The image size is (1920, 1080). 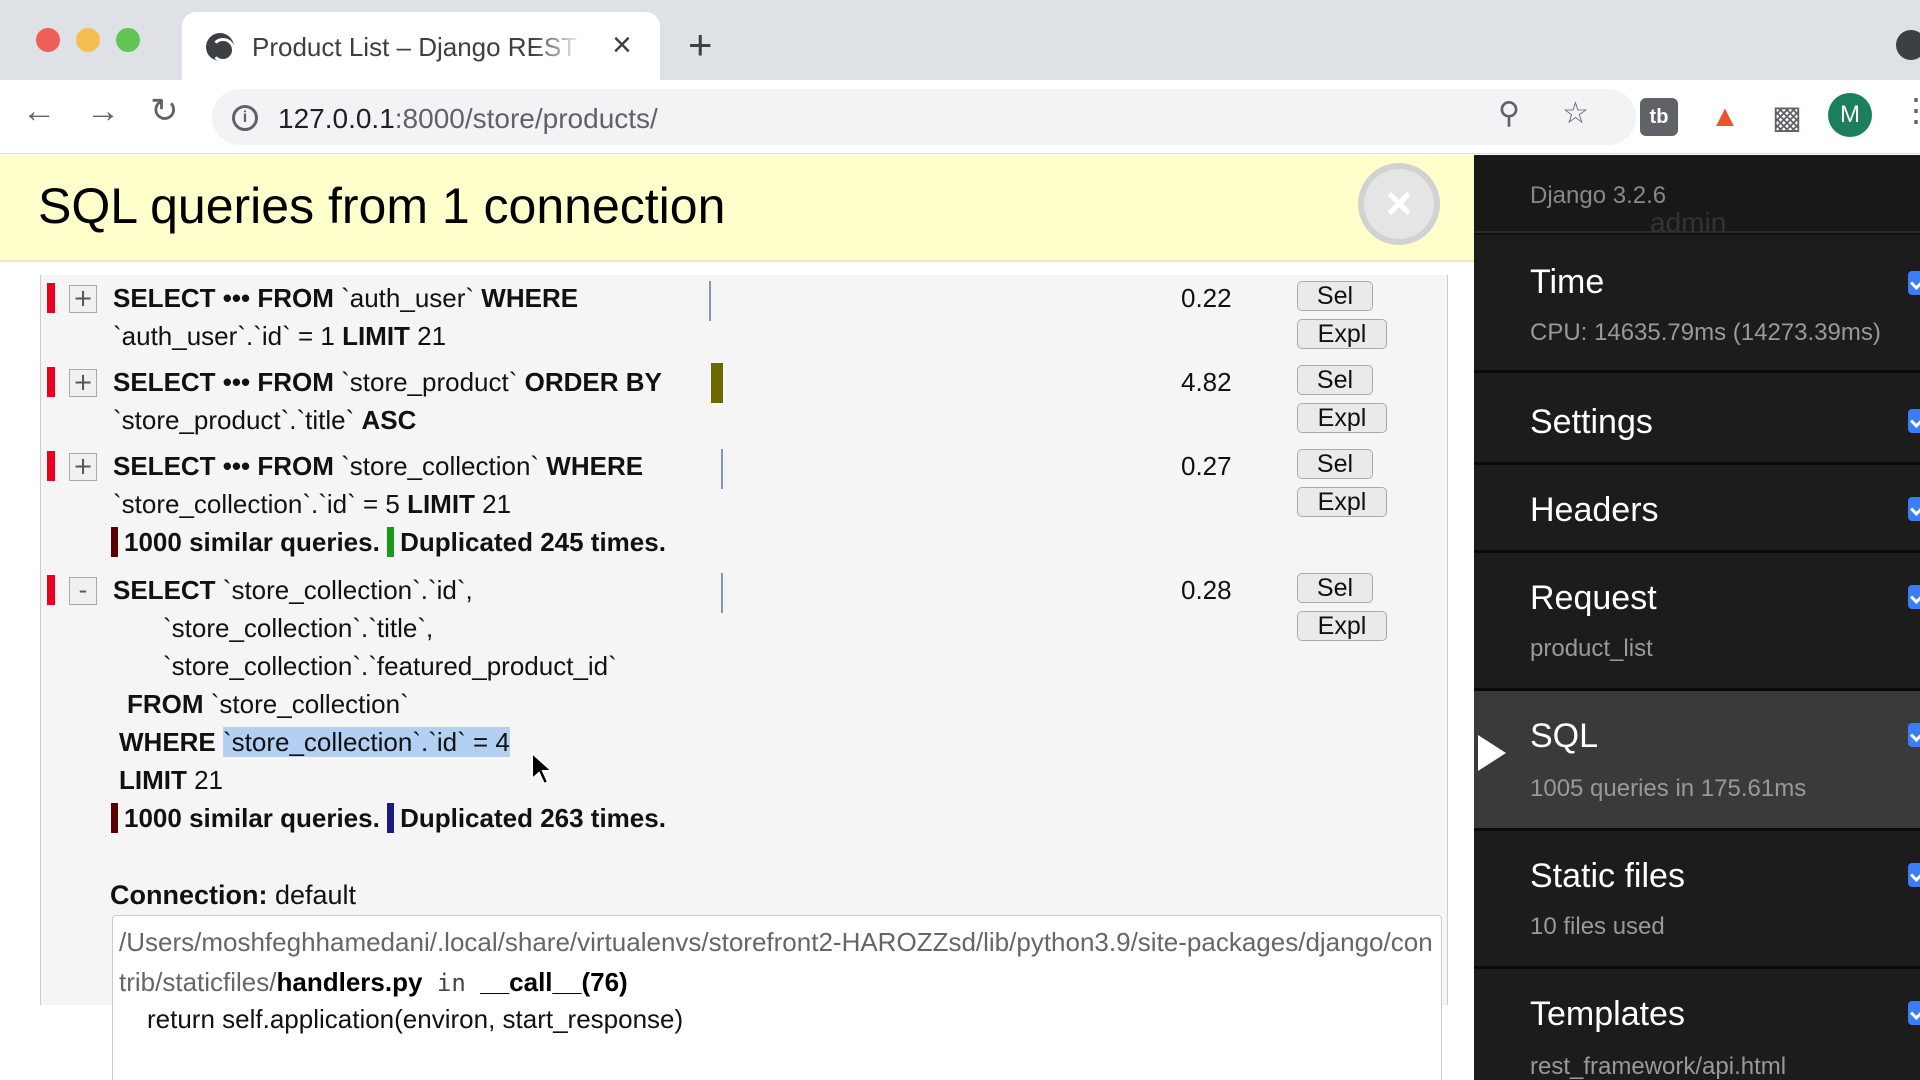 I want to click on sidebar-item-label: Headers, so click(x=1594, y=510).